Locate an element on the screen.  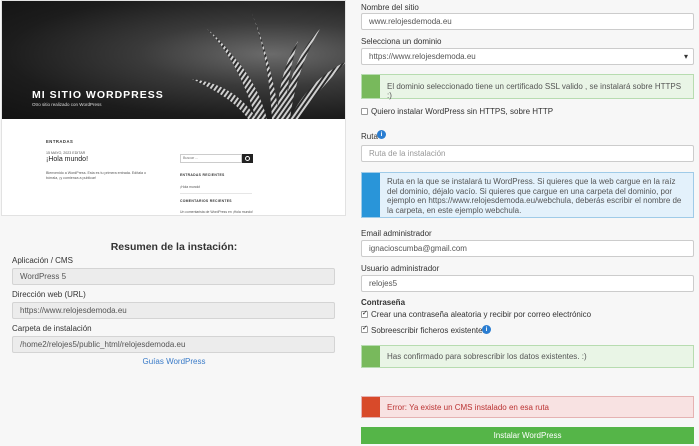
error-alert-bar is located at coordinates (371, 407).